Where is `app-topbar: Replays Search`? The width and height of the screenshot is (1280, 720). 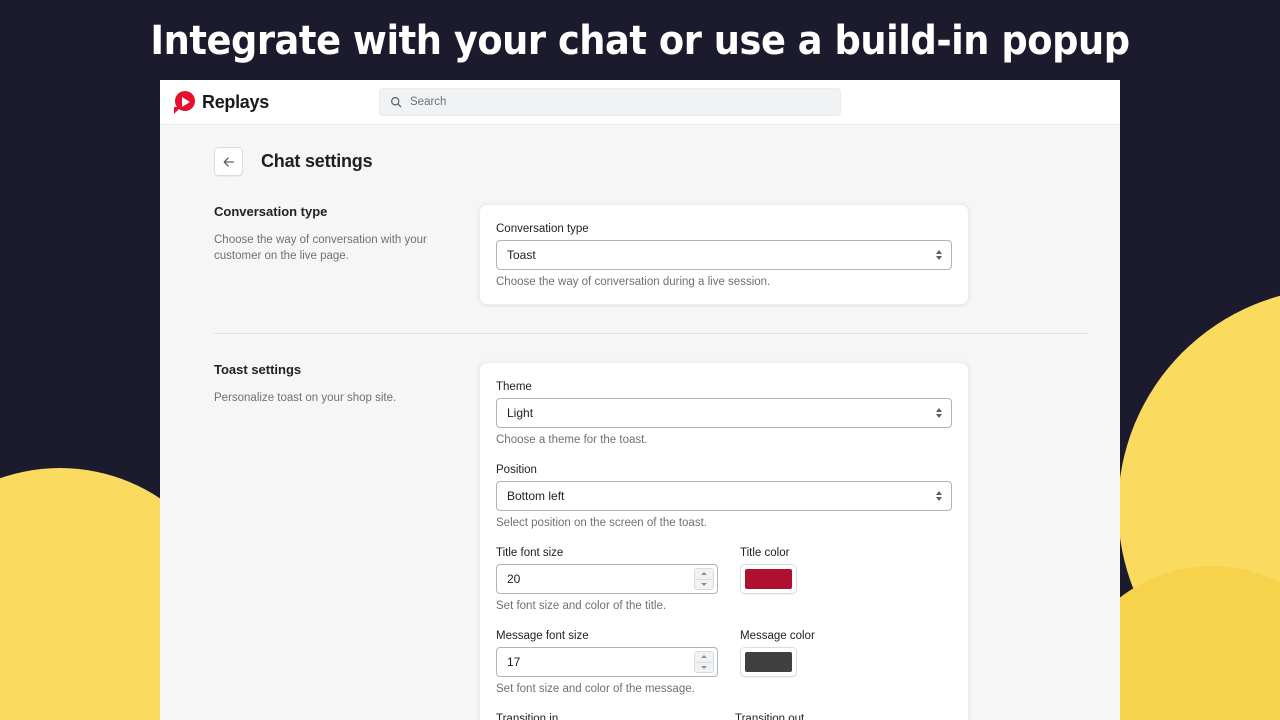
app-topbar: Replays Search is located at coordinates (640, 102).